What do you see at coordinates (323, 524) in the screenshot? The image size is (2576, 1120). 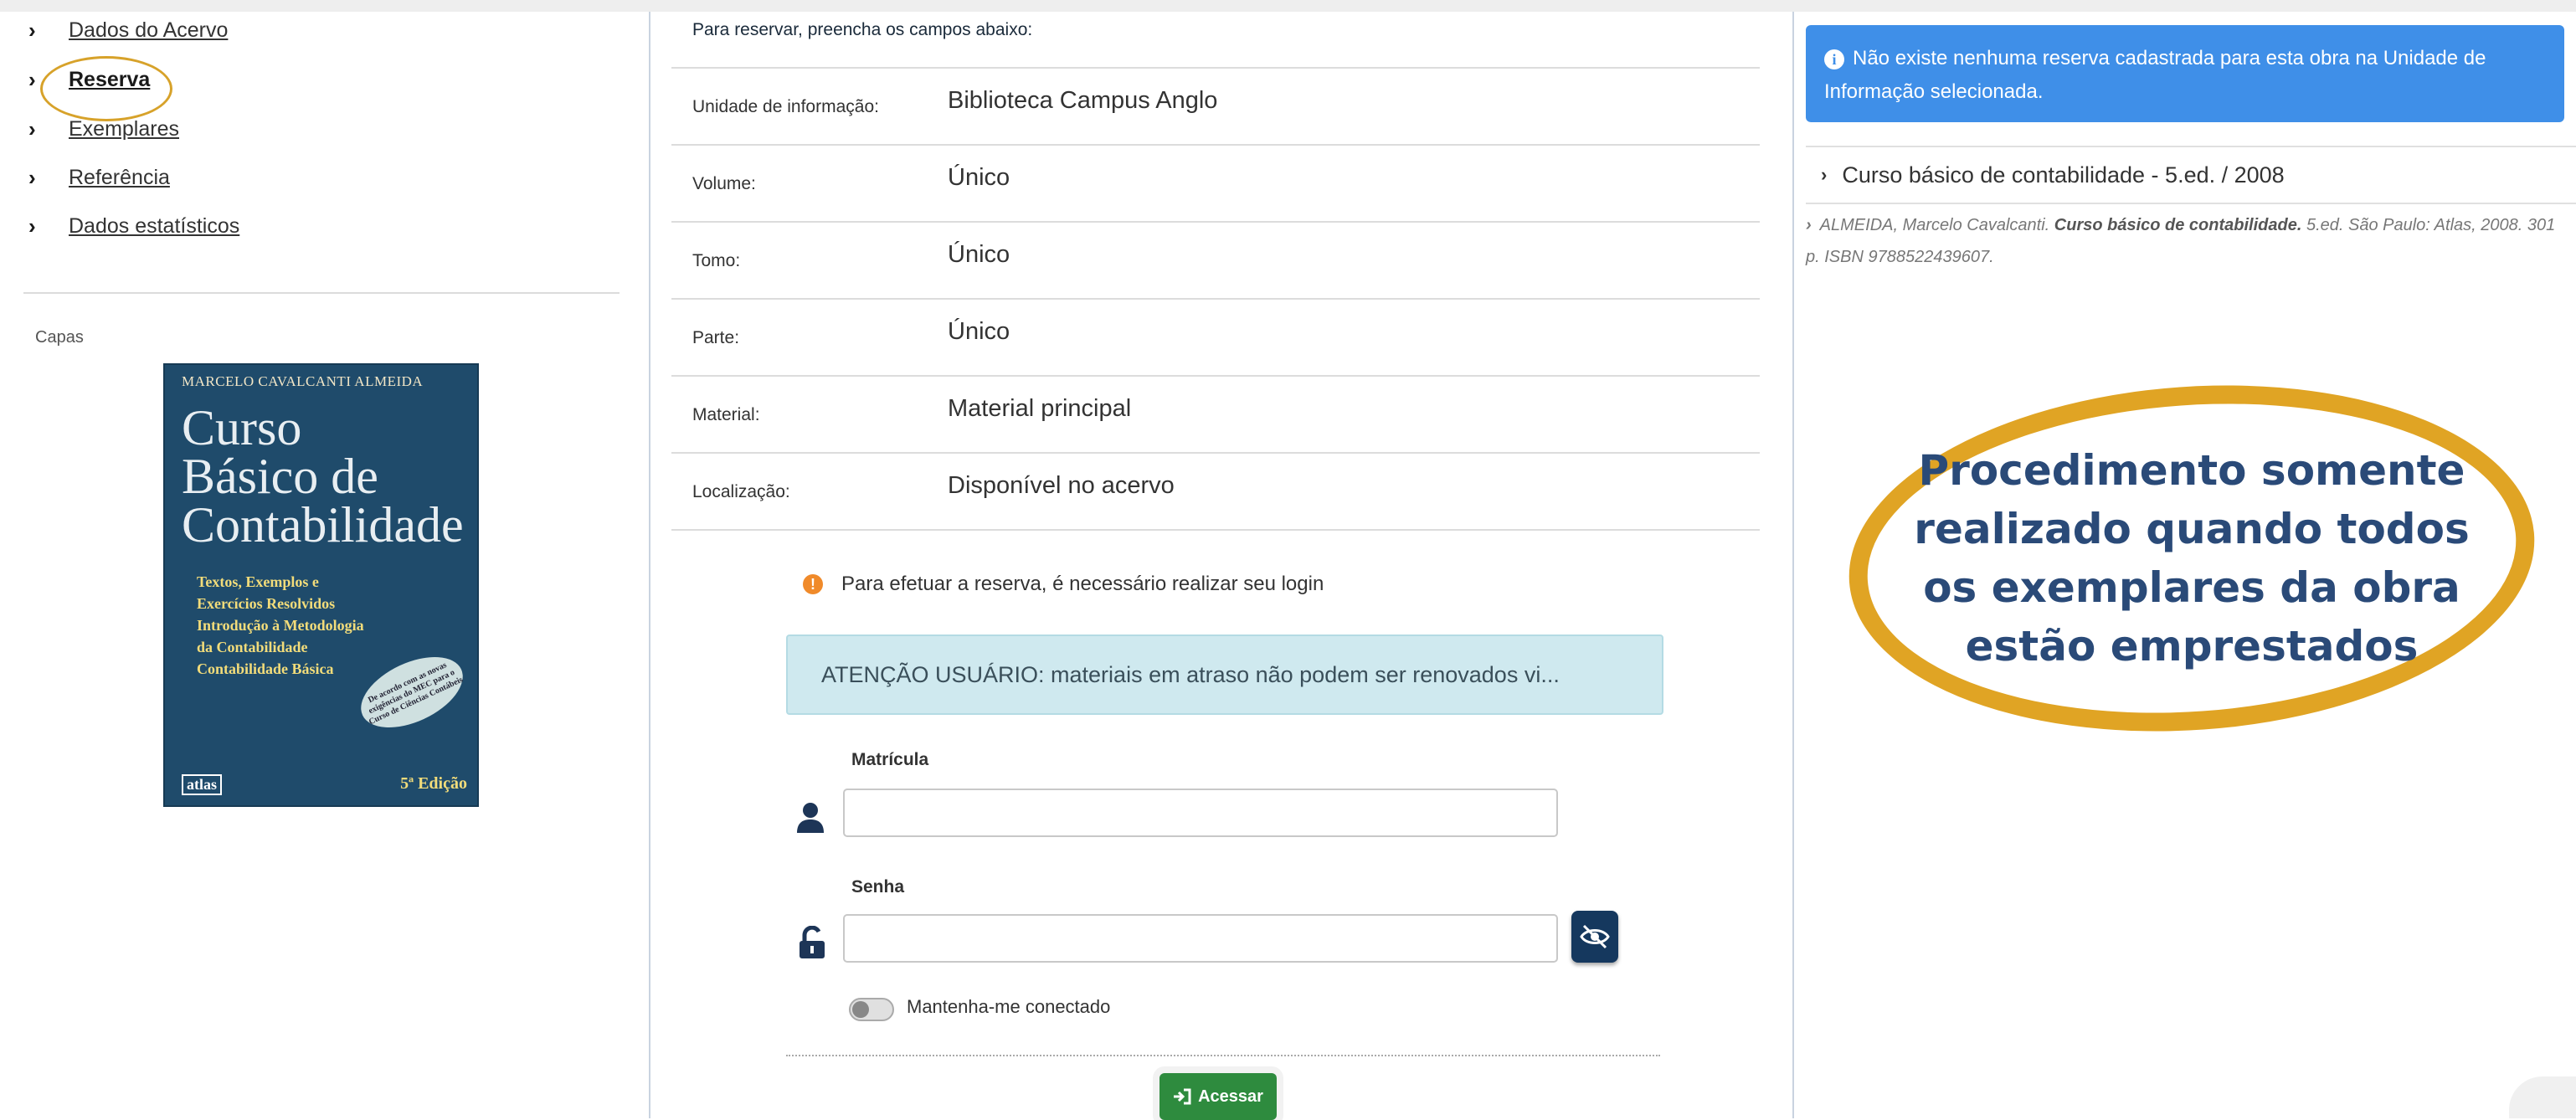 I see `cover-title-line: Contabilidade` at bounding box center [323, 524].